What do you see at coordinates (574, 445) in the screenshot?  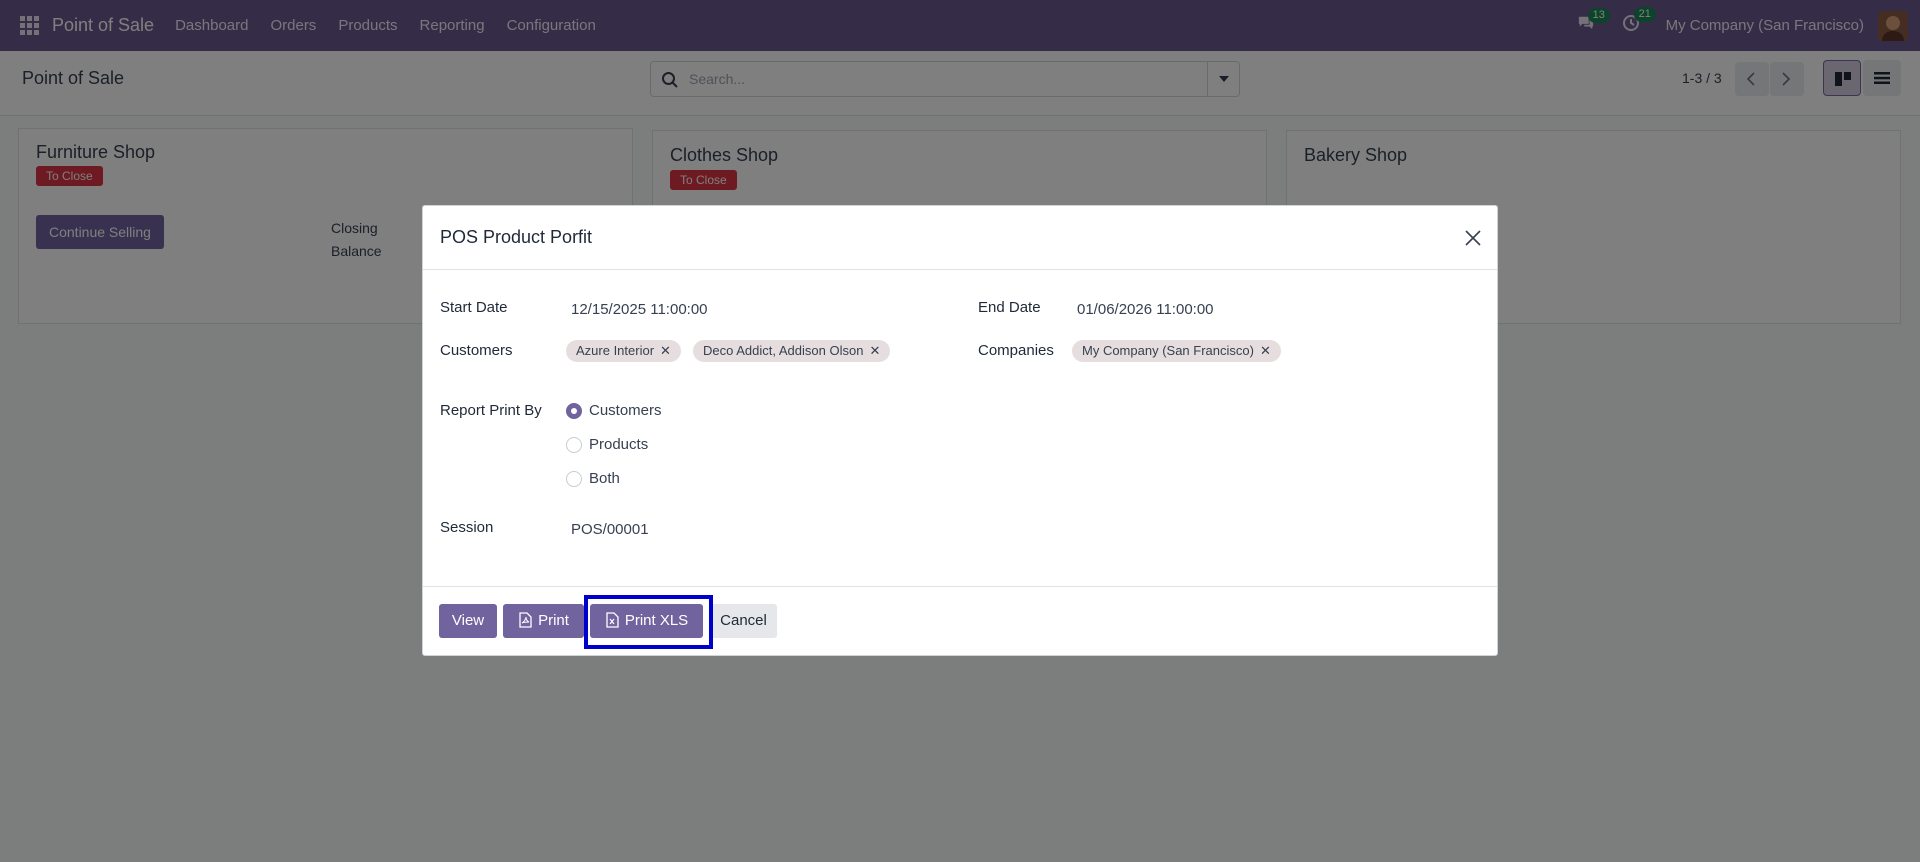 I see `radio-products` at bounding box center [574, 445].